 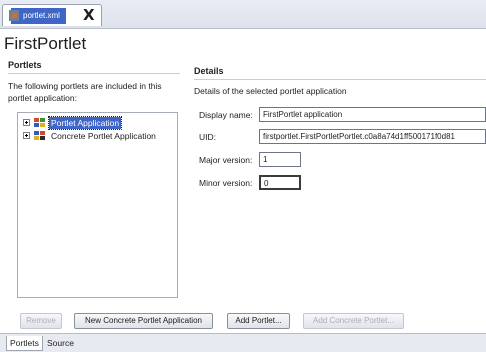 I want to click on major-version-field: 1, so click(x=280, y=159).